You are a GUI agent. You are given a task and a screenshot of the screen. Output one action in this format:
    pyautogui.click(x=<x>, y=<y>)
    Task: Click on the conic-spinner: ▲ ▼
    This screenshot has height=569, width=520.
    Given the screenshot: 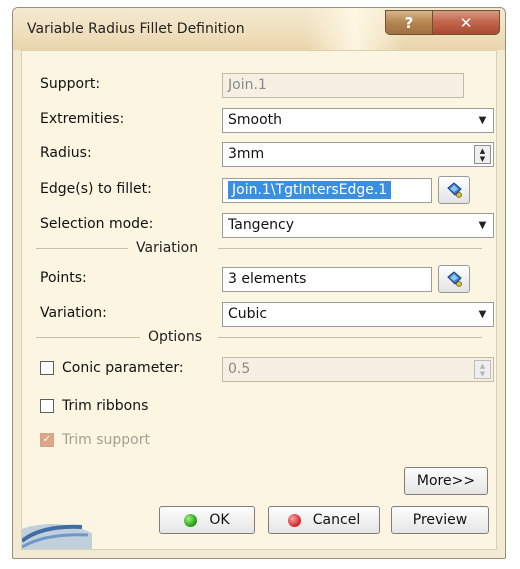 What is the action you would take?
    pyautogui.click(x=482, y=369)
    